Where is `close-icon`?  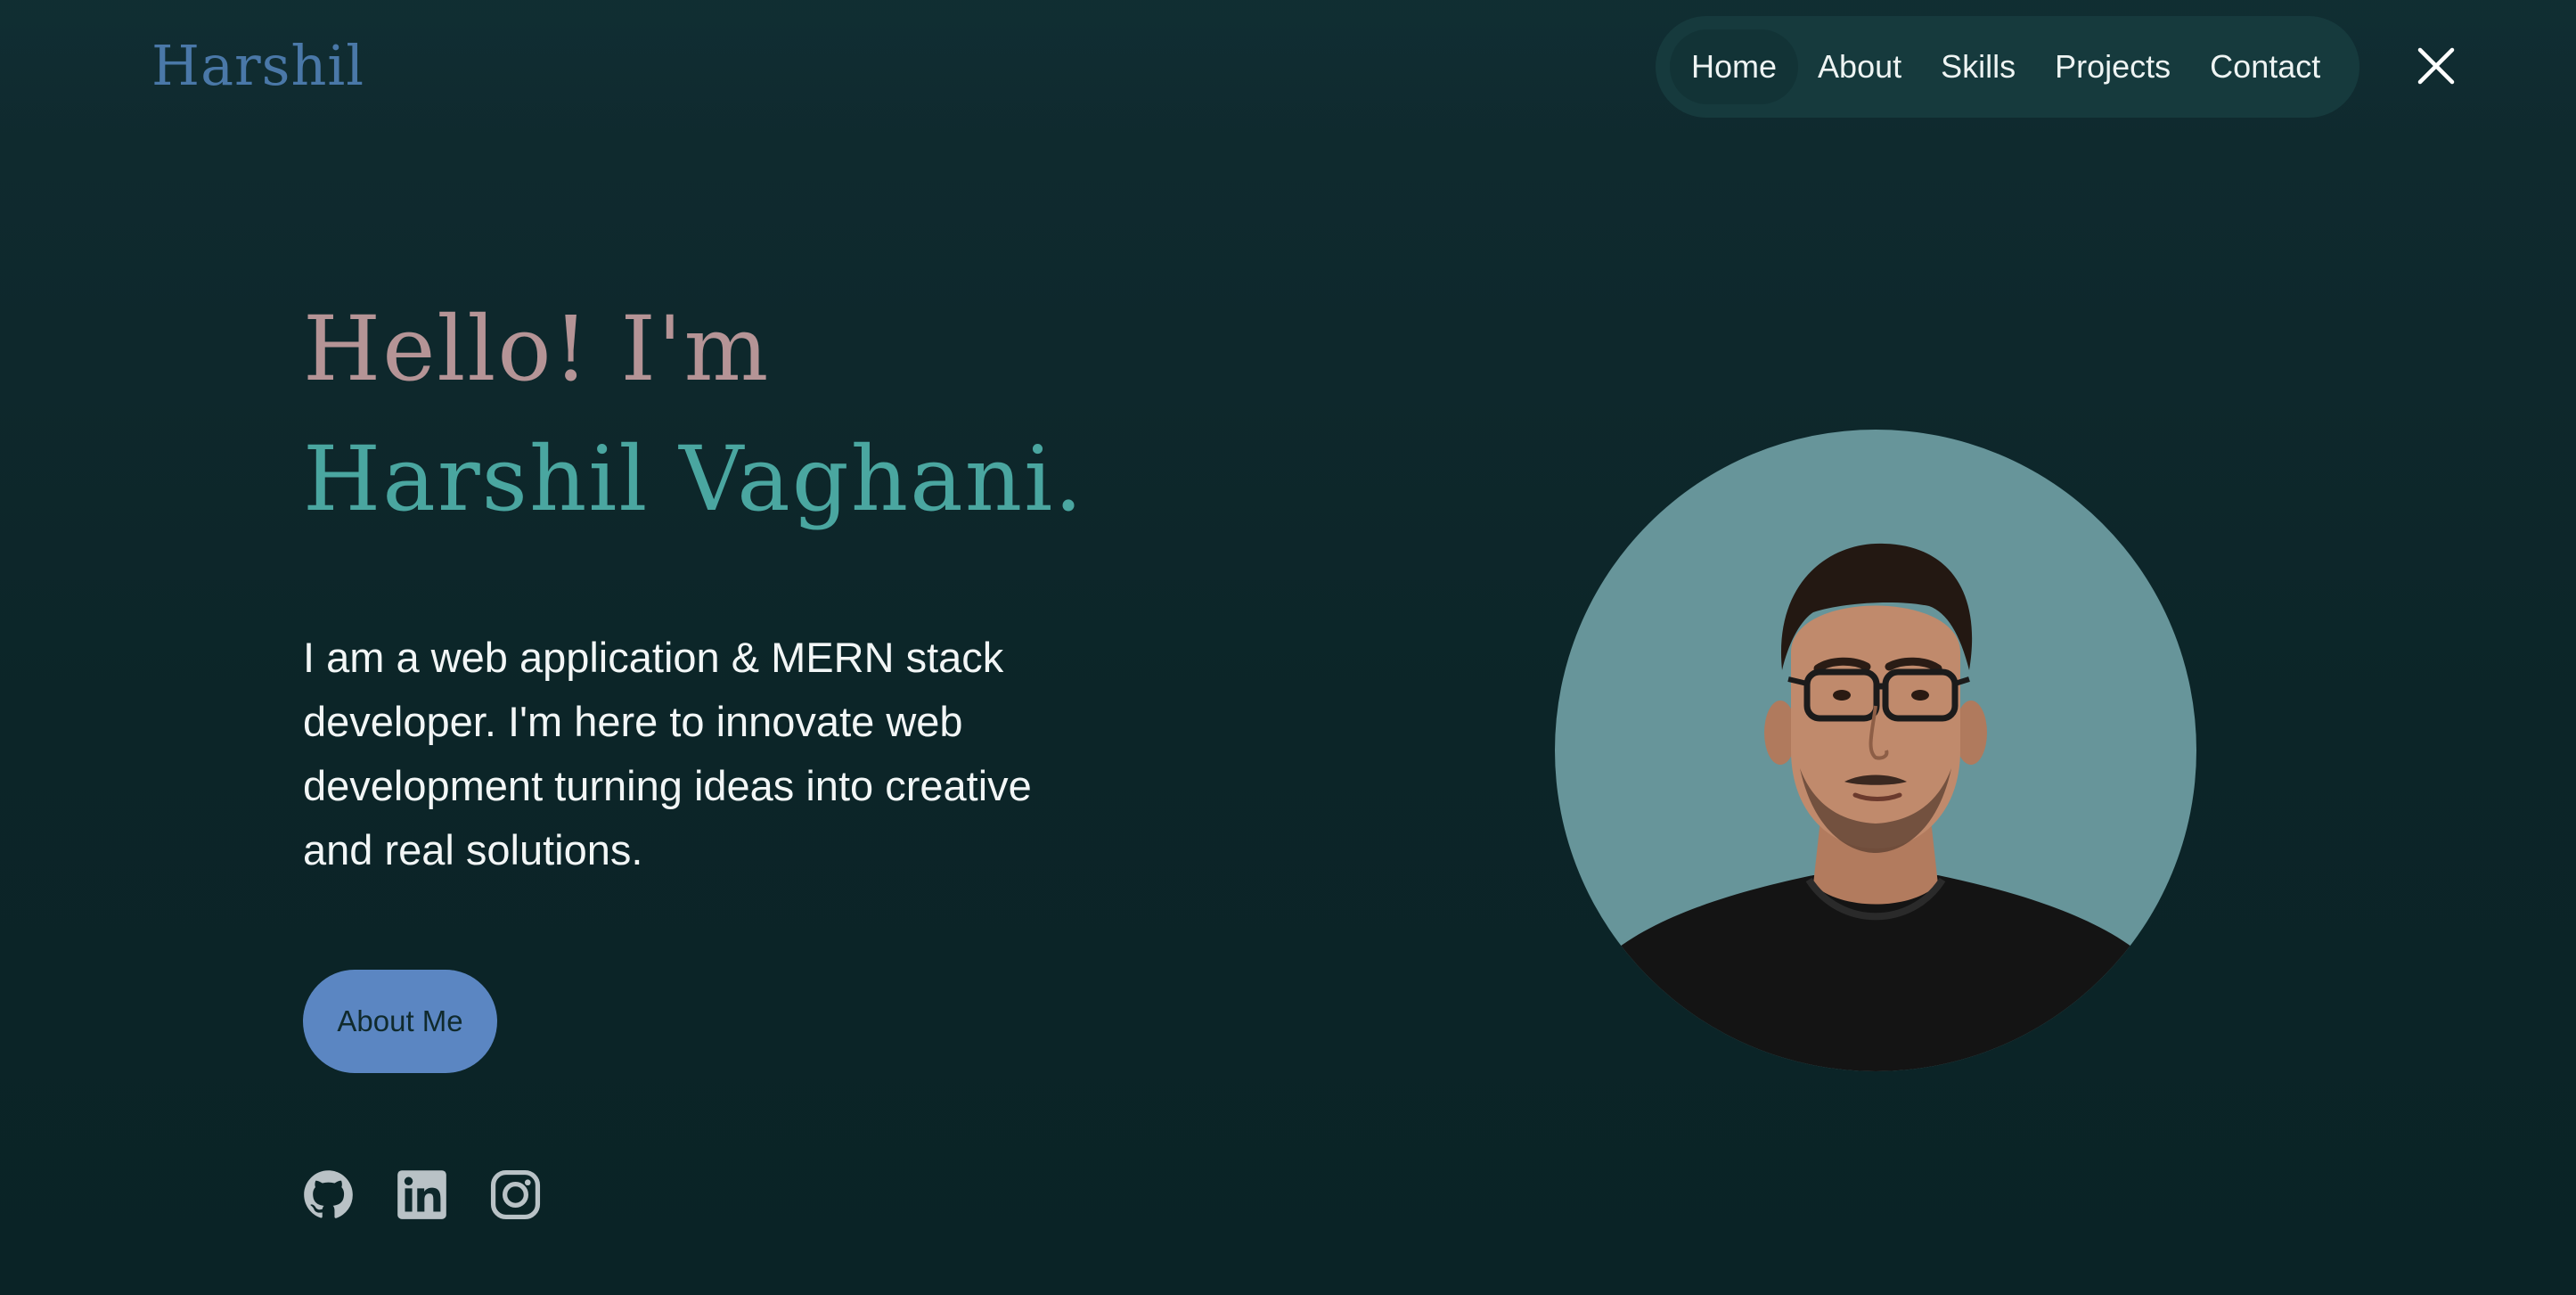 close-icon is located at coordinates (2436, 66).